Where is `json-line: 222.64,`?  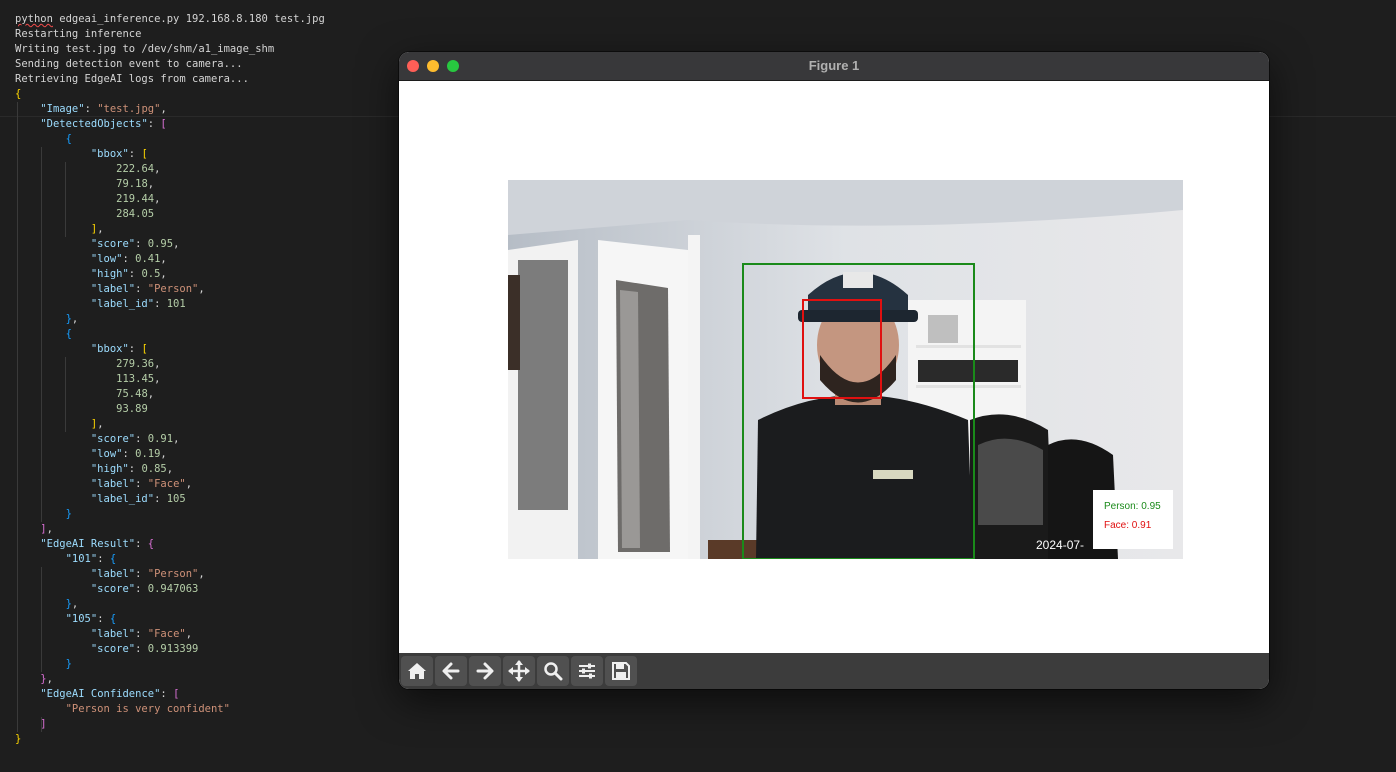
json-line: 222.64, is located at coordinates (170, 169).